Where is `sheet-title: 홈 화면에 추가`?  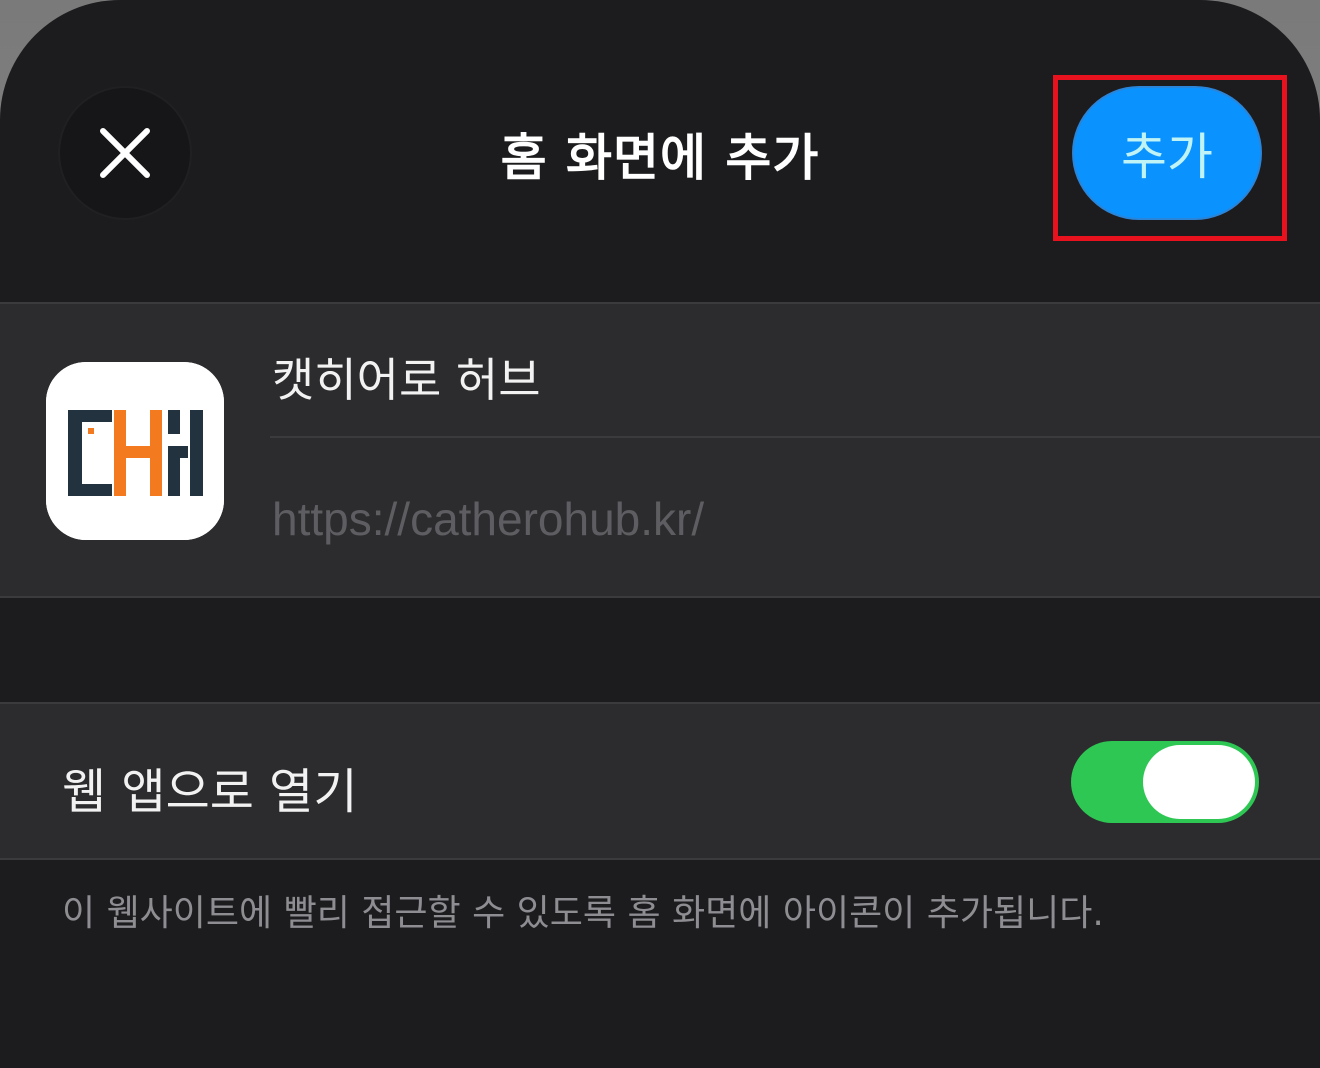 sheet-title: 홈 화면에 추가 is located at coordinates (660, 158).